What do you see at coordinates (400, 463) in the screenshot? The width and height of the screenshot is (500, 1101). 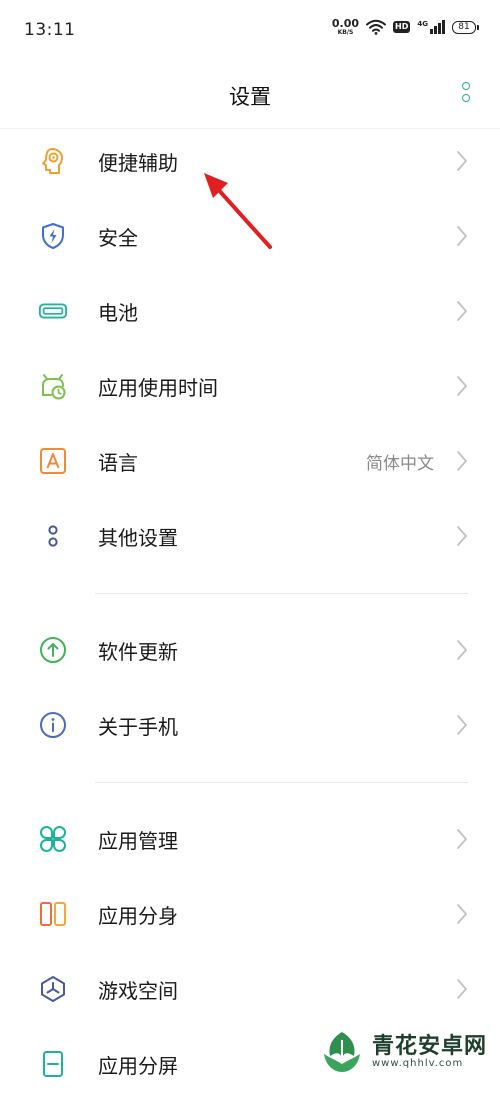 I see `language-value: 简体中文` at bounding box center [400, 463].